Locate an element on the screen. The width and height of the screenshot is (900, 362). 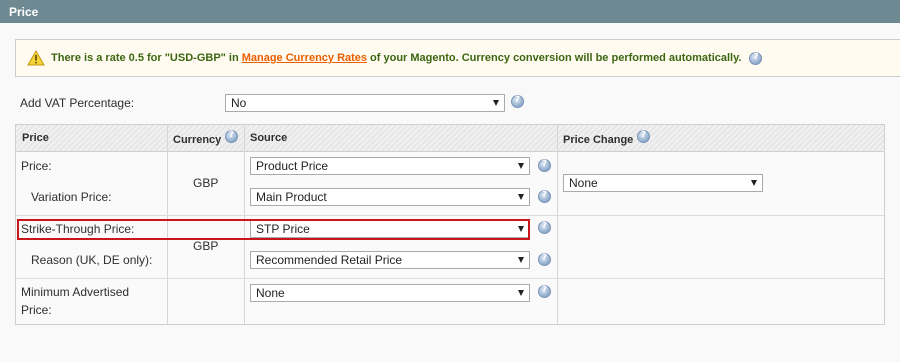
map-source-select: None is located at coordinates (390, 293).